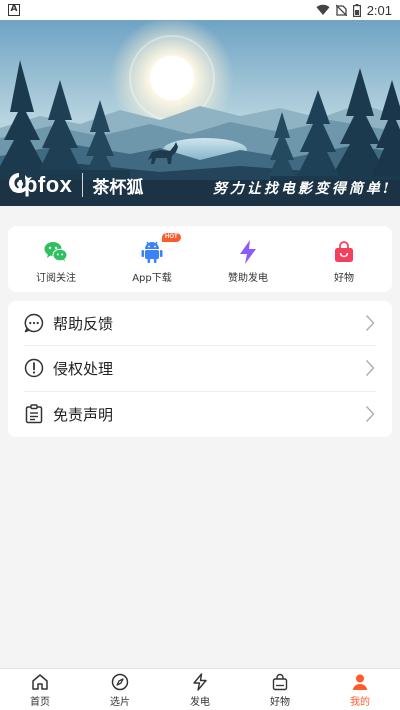 This screenshot has width=400, height=710. What do you see at coordinates (83, 185) in the screenshot?
I see `brand-divider` at bounding box center [83, 185].